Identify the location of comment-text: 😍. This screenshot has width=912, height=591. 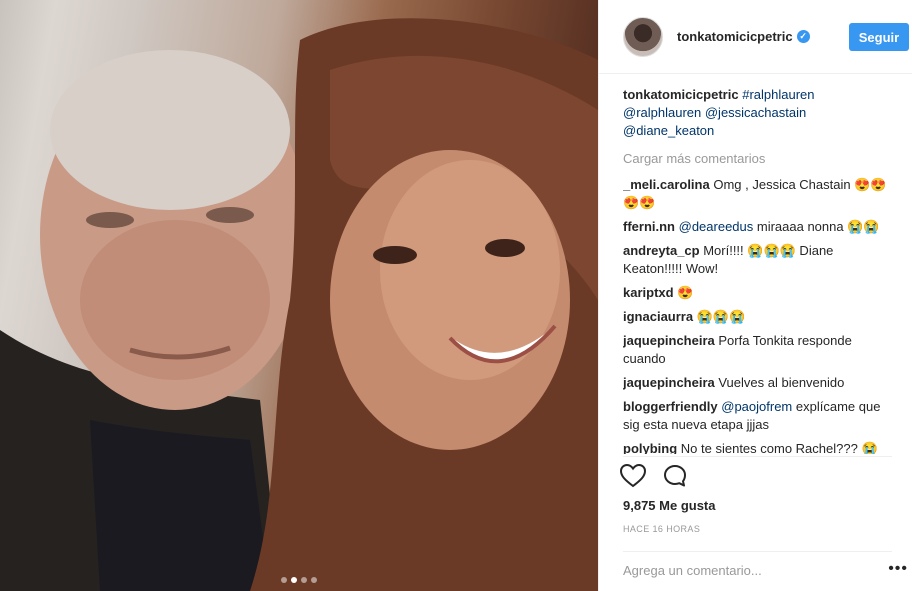
(683, 292).